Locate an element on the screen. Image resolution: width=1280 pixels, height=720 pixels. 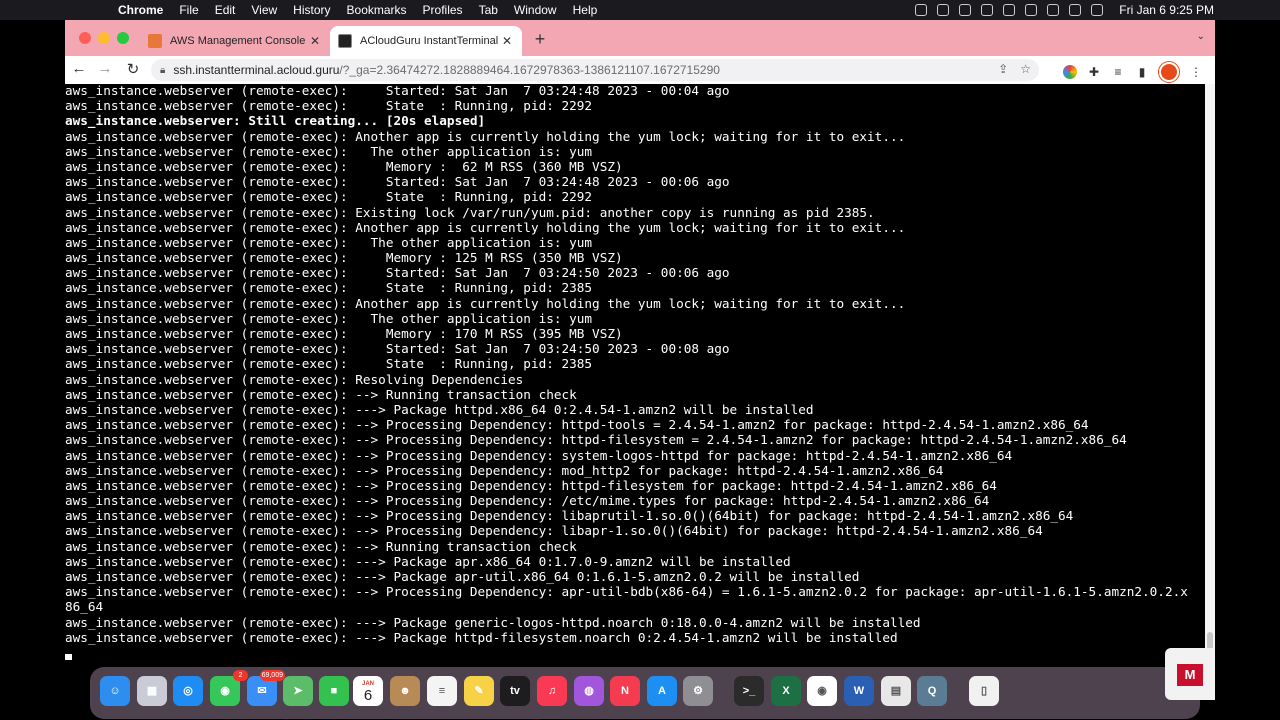
extensions-puzzle-icon: ✚ is located at coordinates (1094, 72).